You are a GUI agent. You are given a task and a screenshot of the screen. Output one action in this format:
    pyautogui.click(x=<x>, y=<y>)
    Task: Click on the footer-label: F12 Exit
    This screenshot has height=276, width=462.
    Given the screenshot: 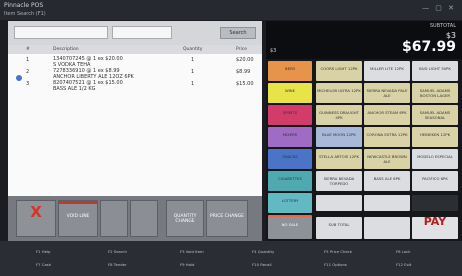 What is the action you would take?
    pyautogui.click(x=403, y=264)
    